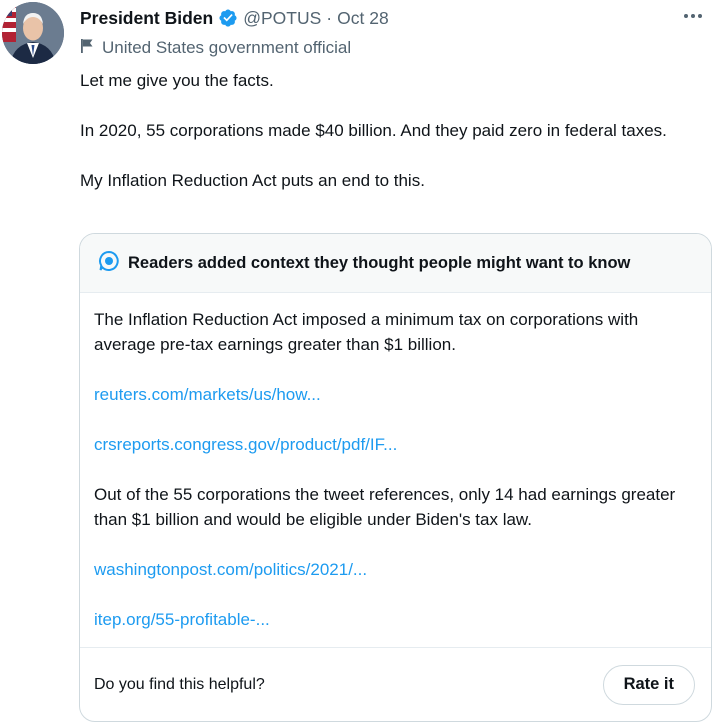  Describe the element at coordinates (87, 48) in the screenshot. I see `flag-icon` at that location.